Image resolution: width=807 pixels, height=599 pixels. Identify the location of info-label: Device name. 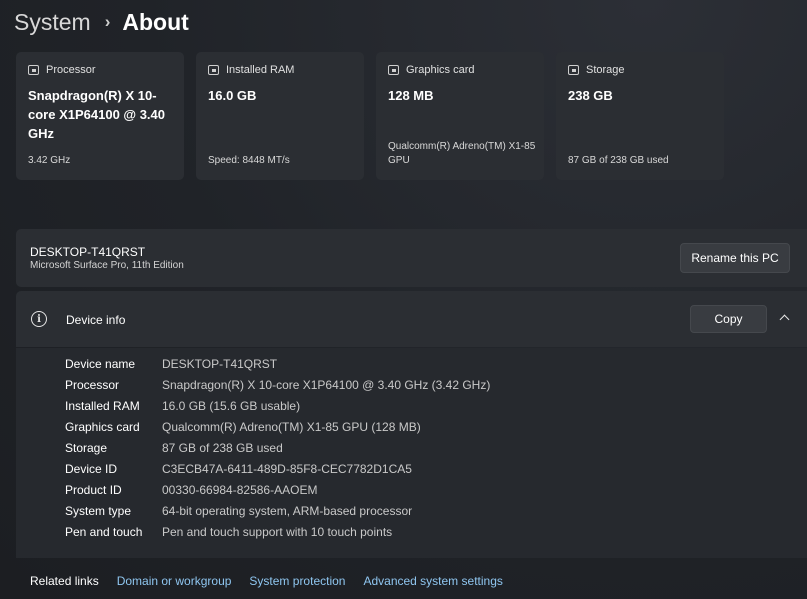
(100, 364).